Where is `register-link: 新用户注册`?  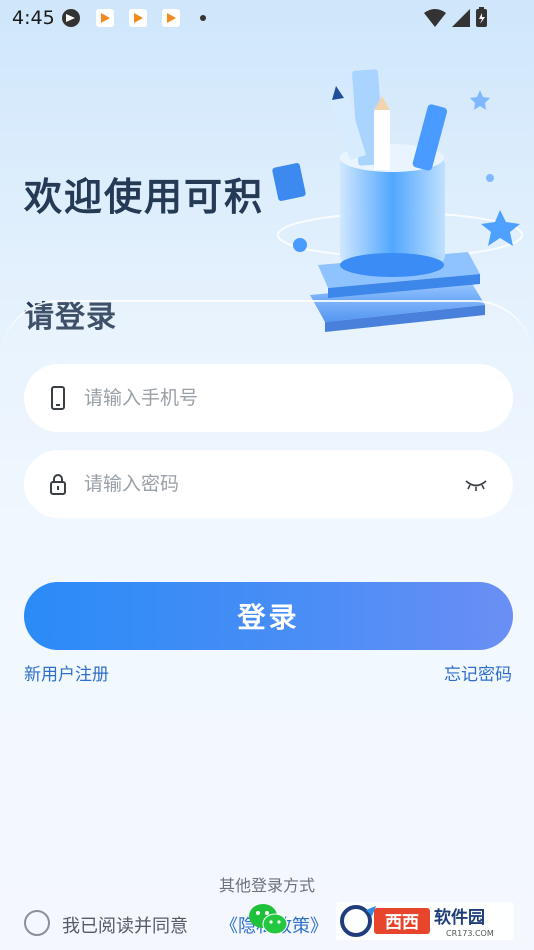
register-link: 新用户注册 is located at coordinates (66, 672).